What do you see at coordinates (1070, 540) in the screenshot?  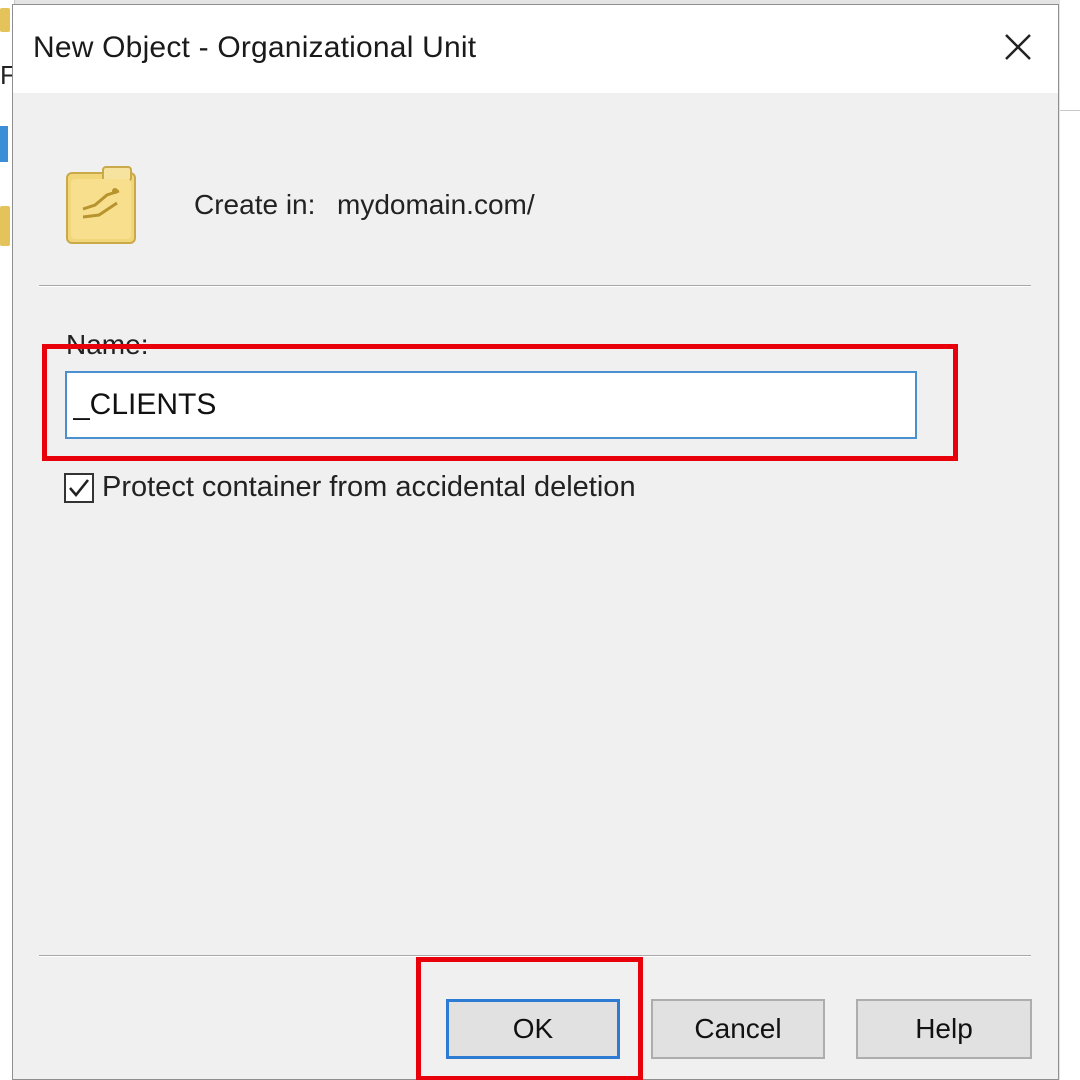 I see `background-app-panel-right` at bounding box center [1070, 540].